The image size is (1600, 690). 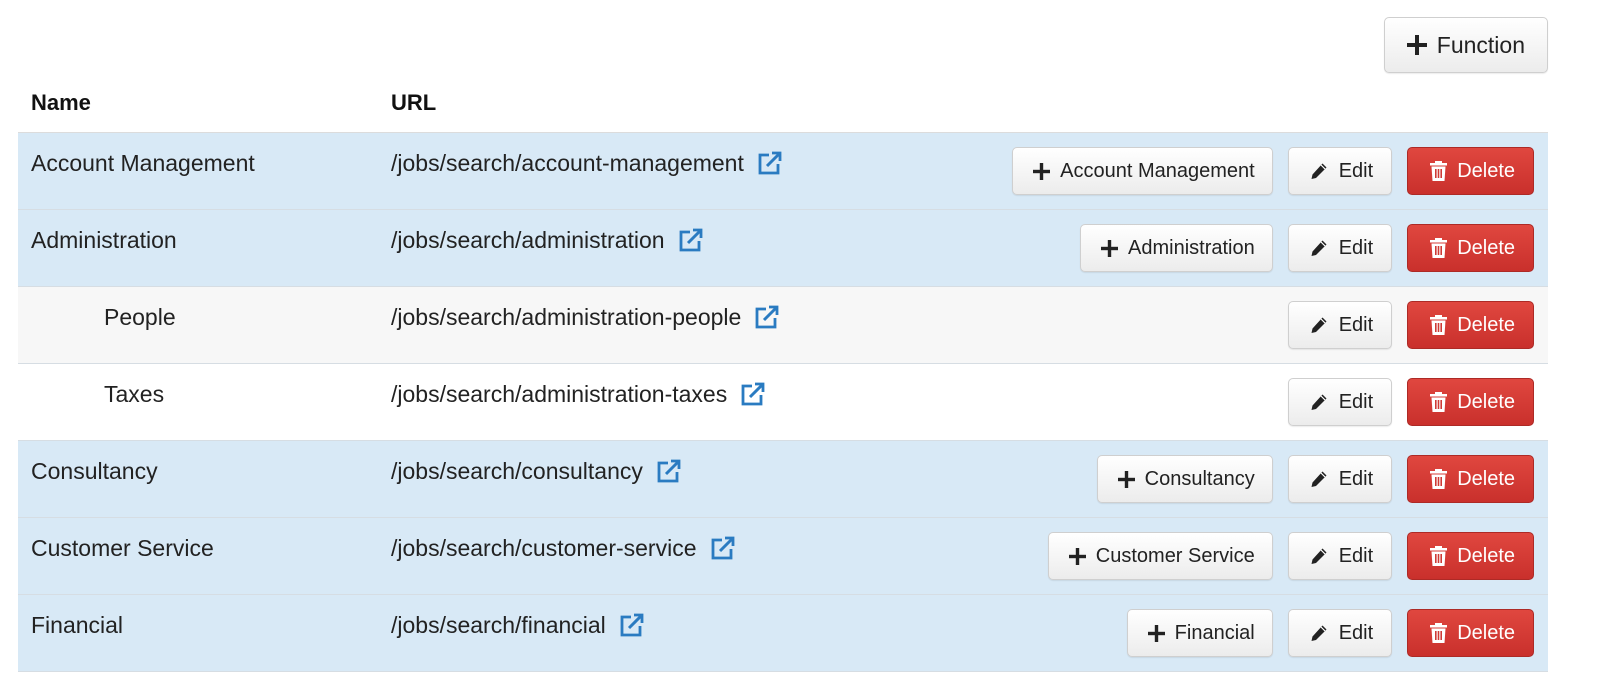 I want to click on add-subfunction-label: Customer Service, so click(x=1175, y=555).